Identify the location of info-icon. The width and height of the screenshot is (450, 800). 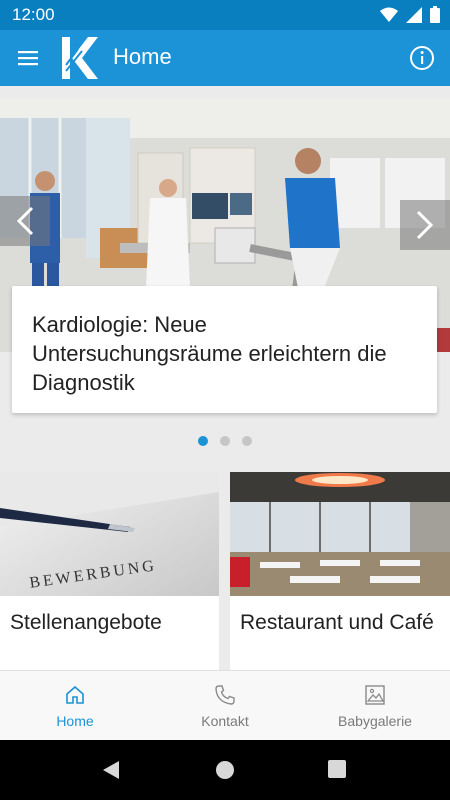
(422, 58).